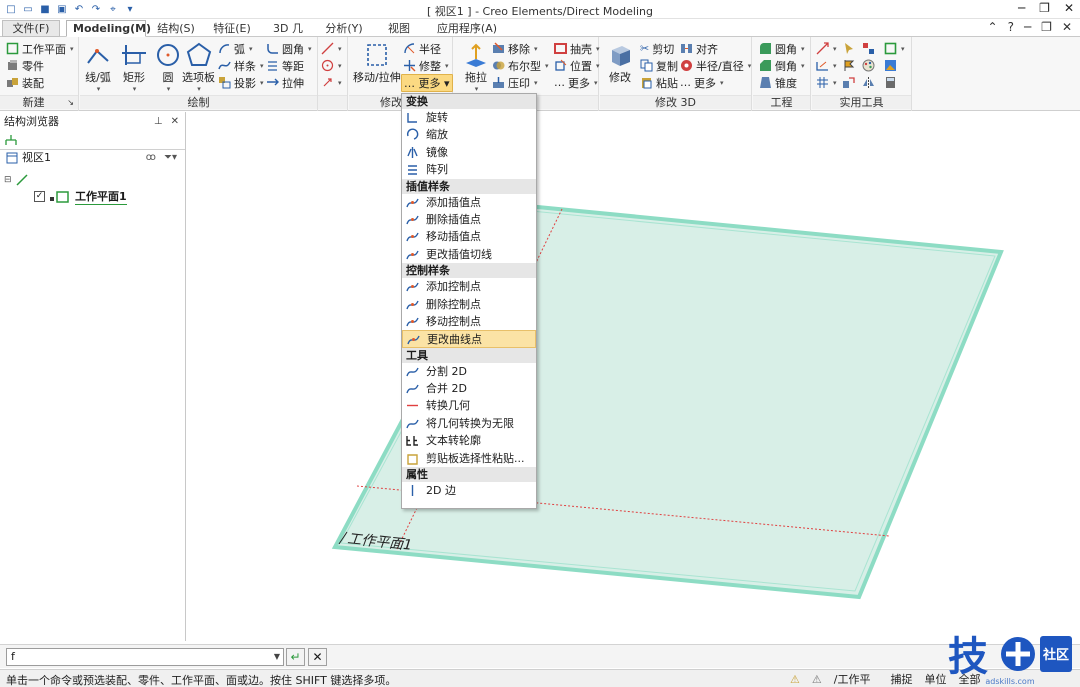 The image size is (1080, 687). Describe the element at coordinates (16, 180) in the screenshot. I see `tree-root: ⊟` at that location.